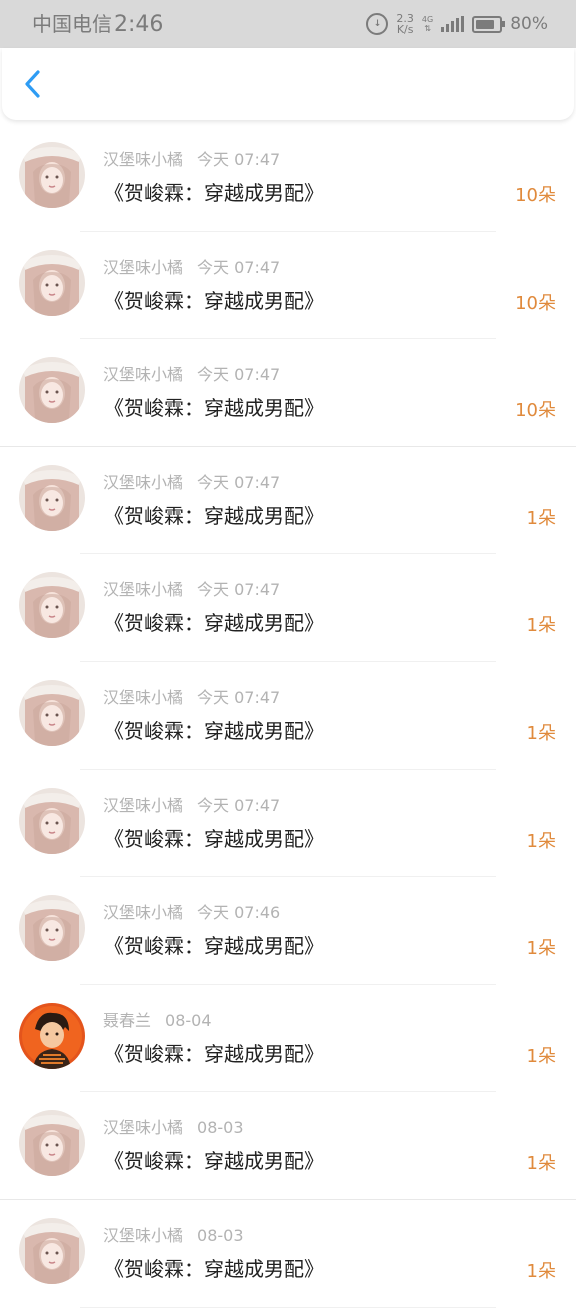 The image size is (576, 1308). I want to click on header-bar, so click(288, 84).